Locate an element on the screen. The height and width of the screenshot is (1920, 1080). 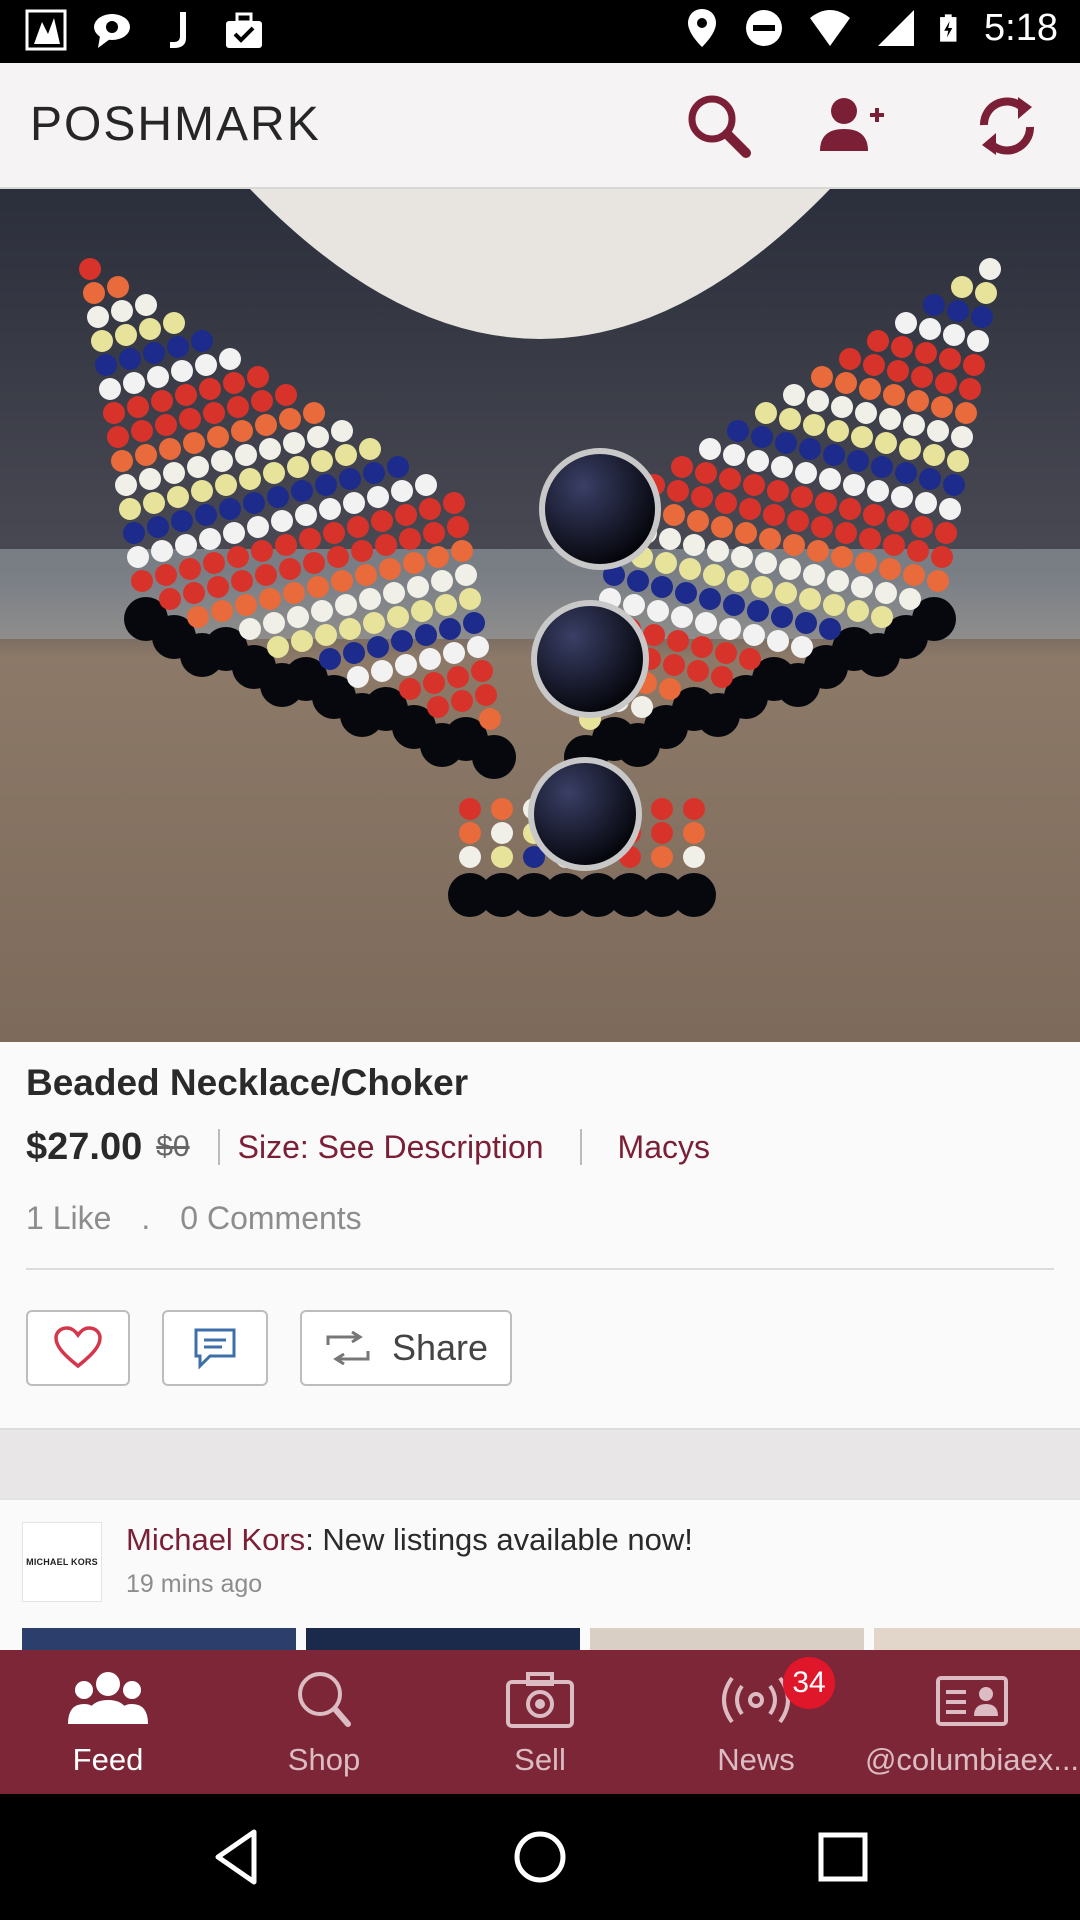
like-button is located at coordinates (78, 1348).